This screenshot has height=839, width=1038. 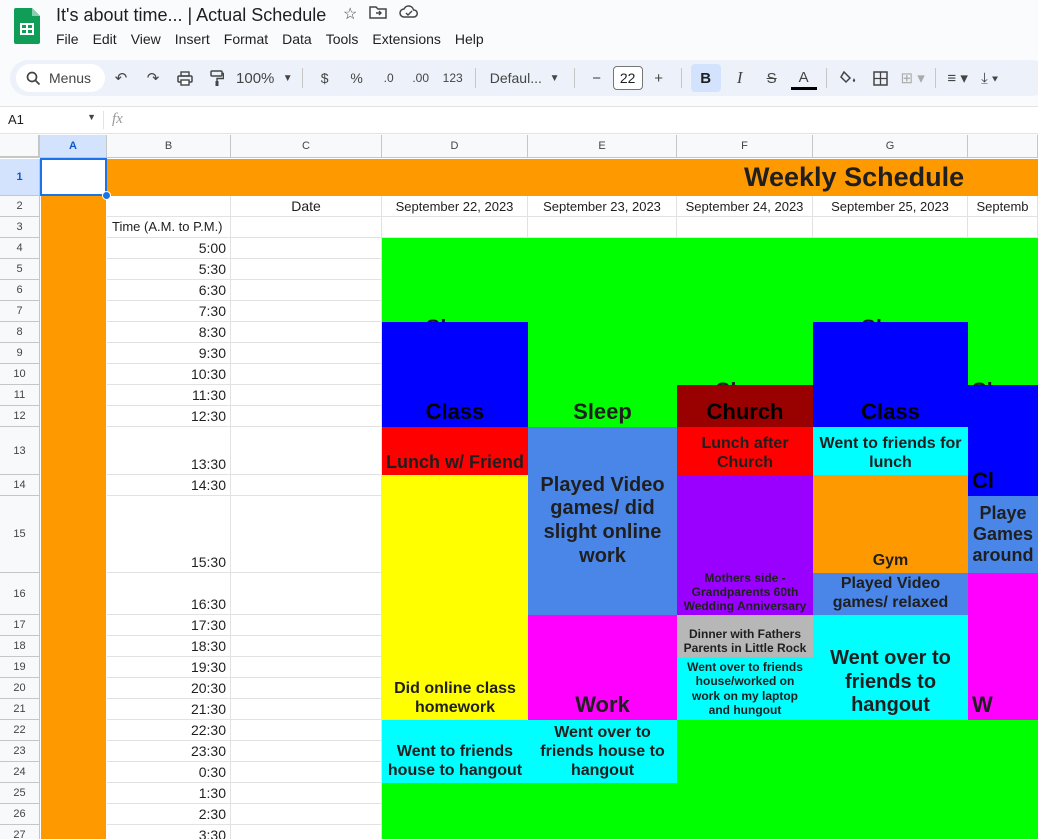 I want to click on fill-handle, so click(x=106, y=195).